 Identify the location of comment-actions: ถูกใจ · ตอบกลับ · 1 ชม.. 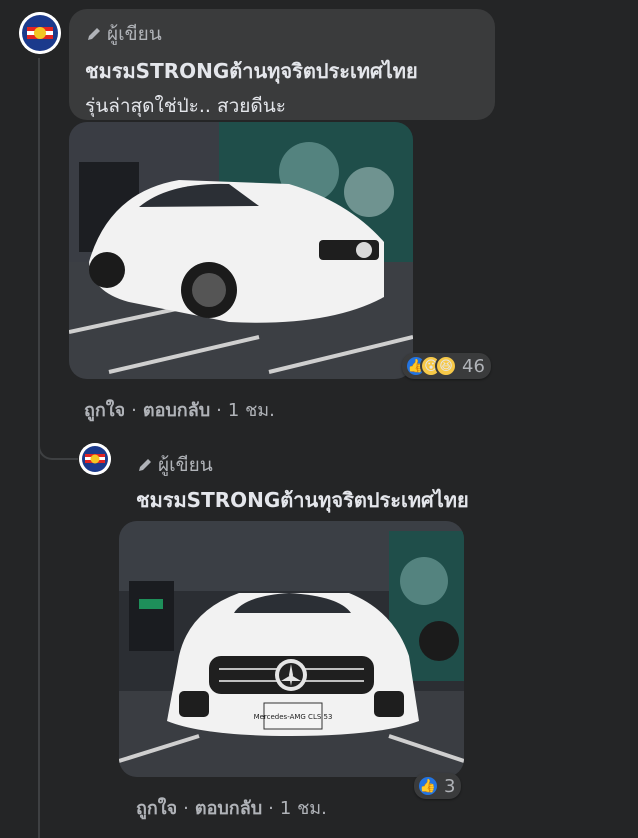
(179, 410).